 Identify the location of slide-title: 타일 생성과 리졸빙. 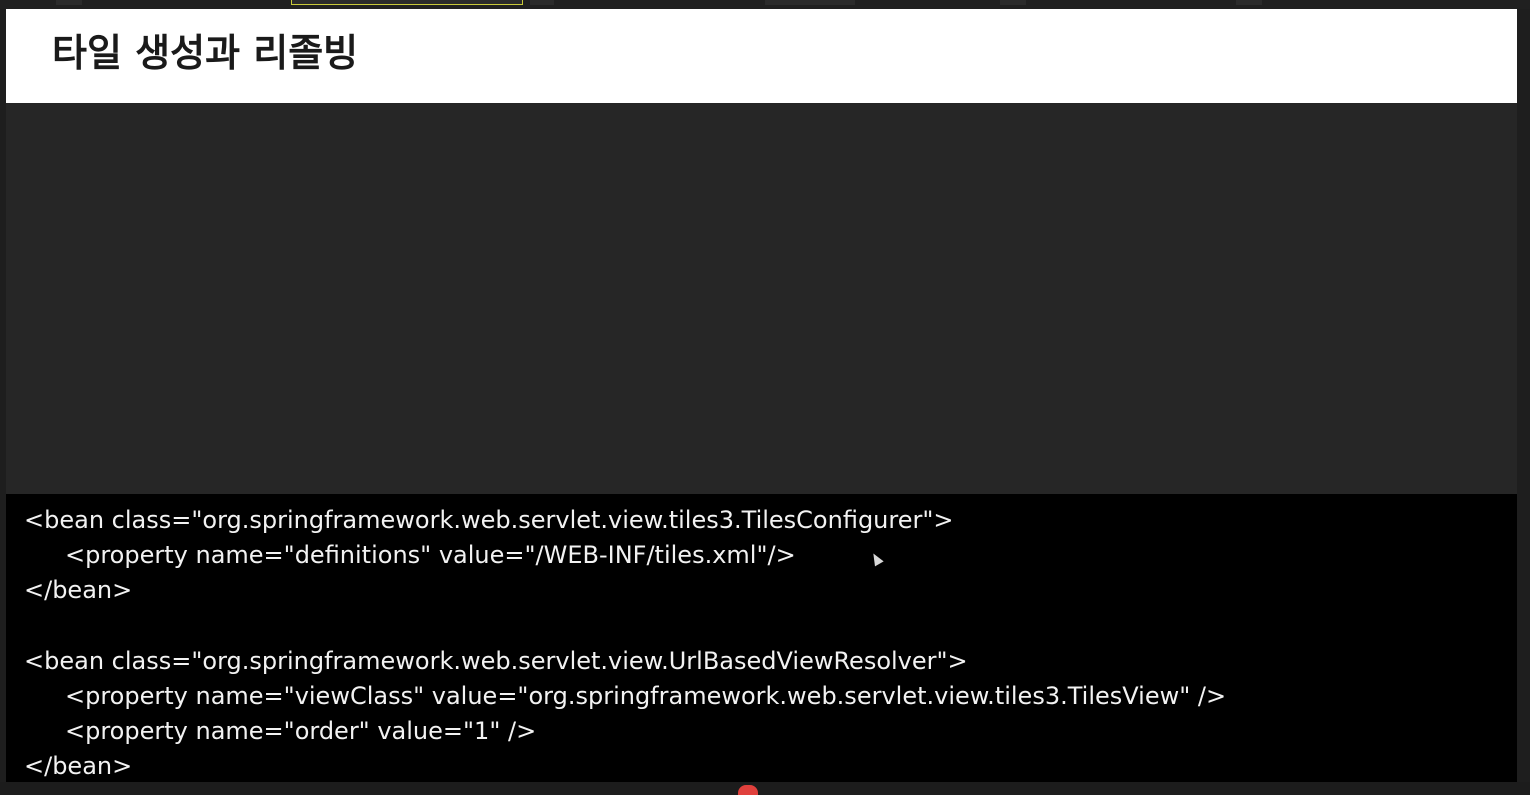
(205, 53).